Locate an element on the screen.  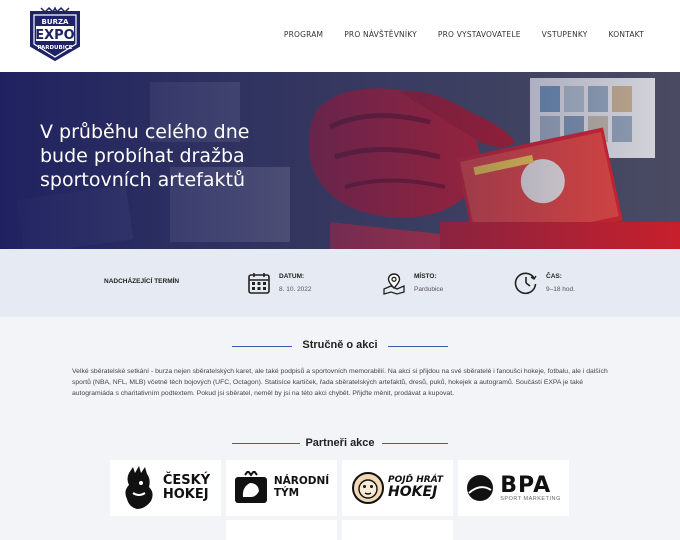
time-key: ČAS: is located at coordinates (554, 276).